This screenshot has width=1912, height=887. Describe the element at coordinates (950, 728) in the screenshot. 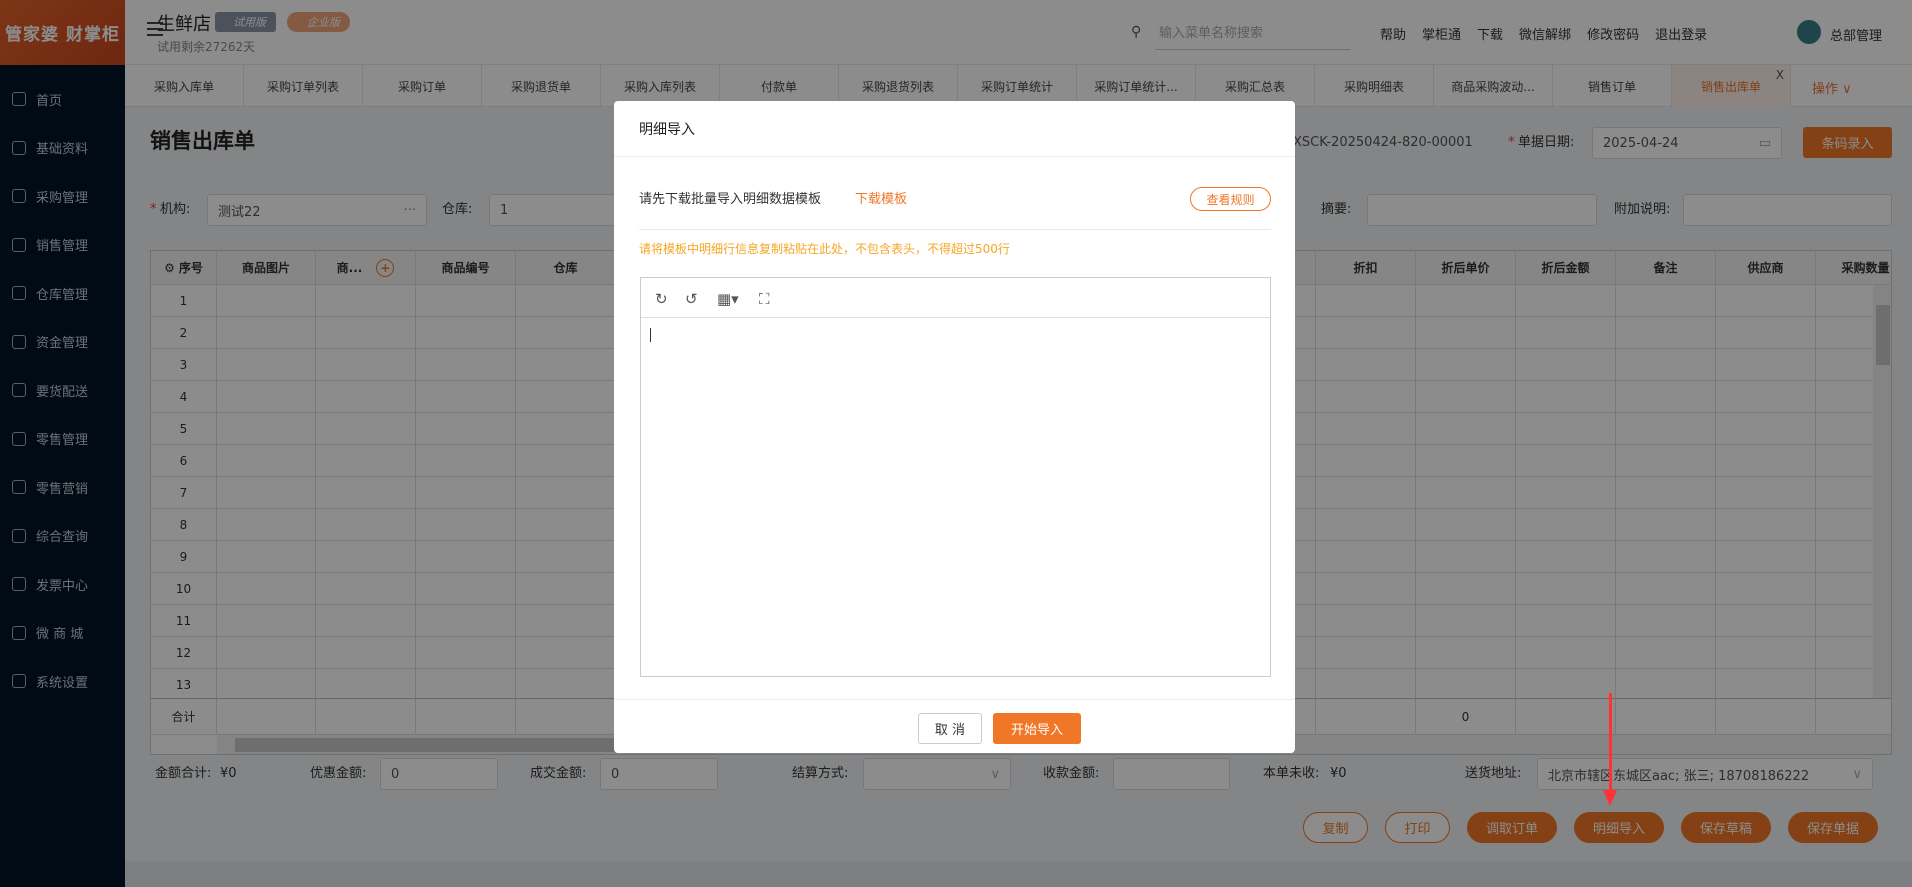

I see `cancel-button: 取 消` at that location.